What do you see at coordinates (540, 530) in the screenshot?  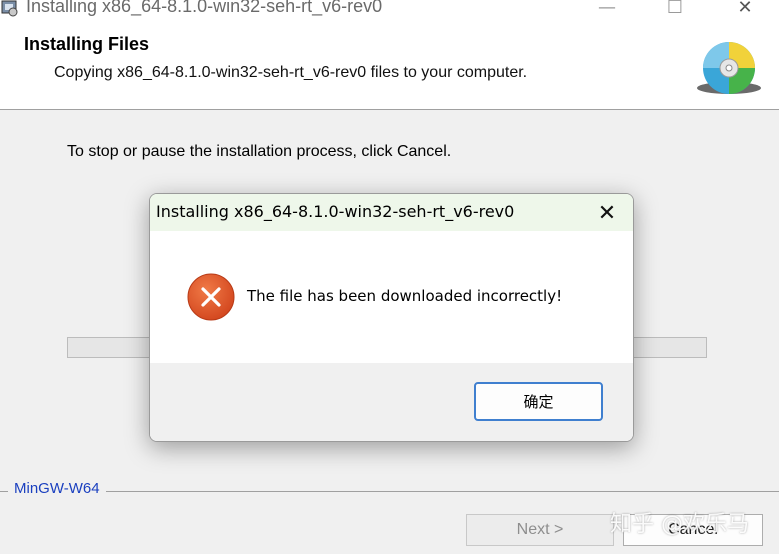 I see `next-button: Next >` at bounding box center [540, 530].